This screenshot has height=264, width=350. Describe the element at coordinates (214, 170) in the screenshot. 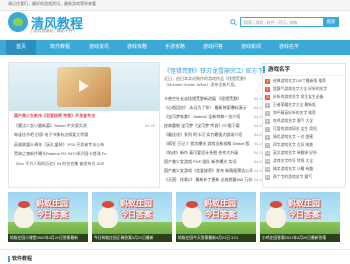

I see `list-item: 国产美少女游戏《恋爱秘密》发布 新情报预告公开 04-22` at that location.